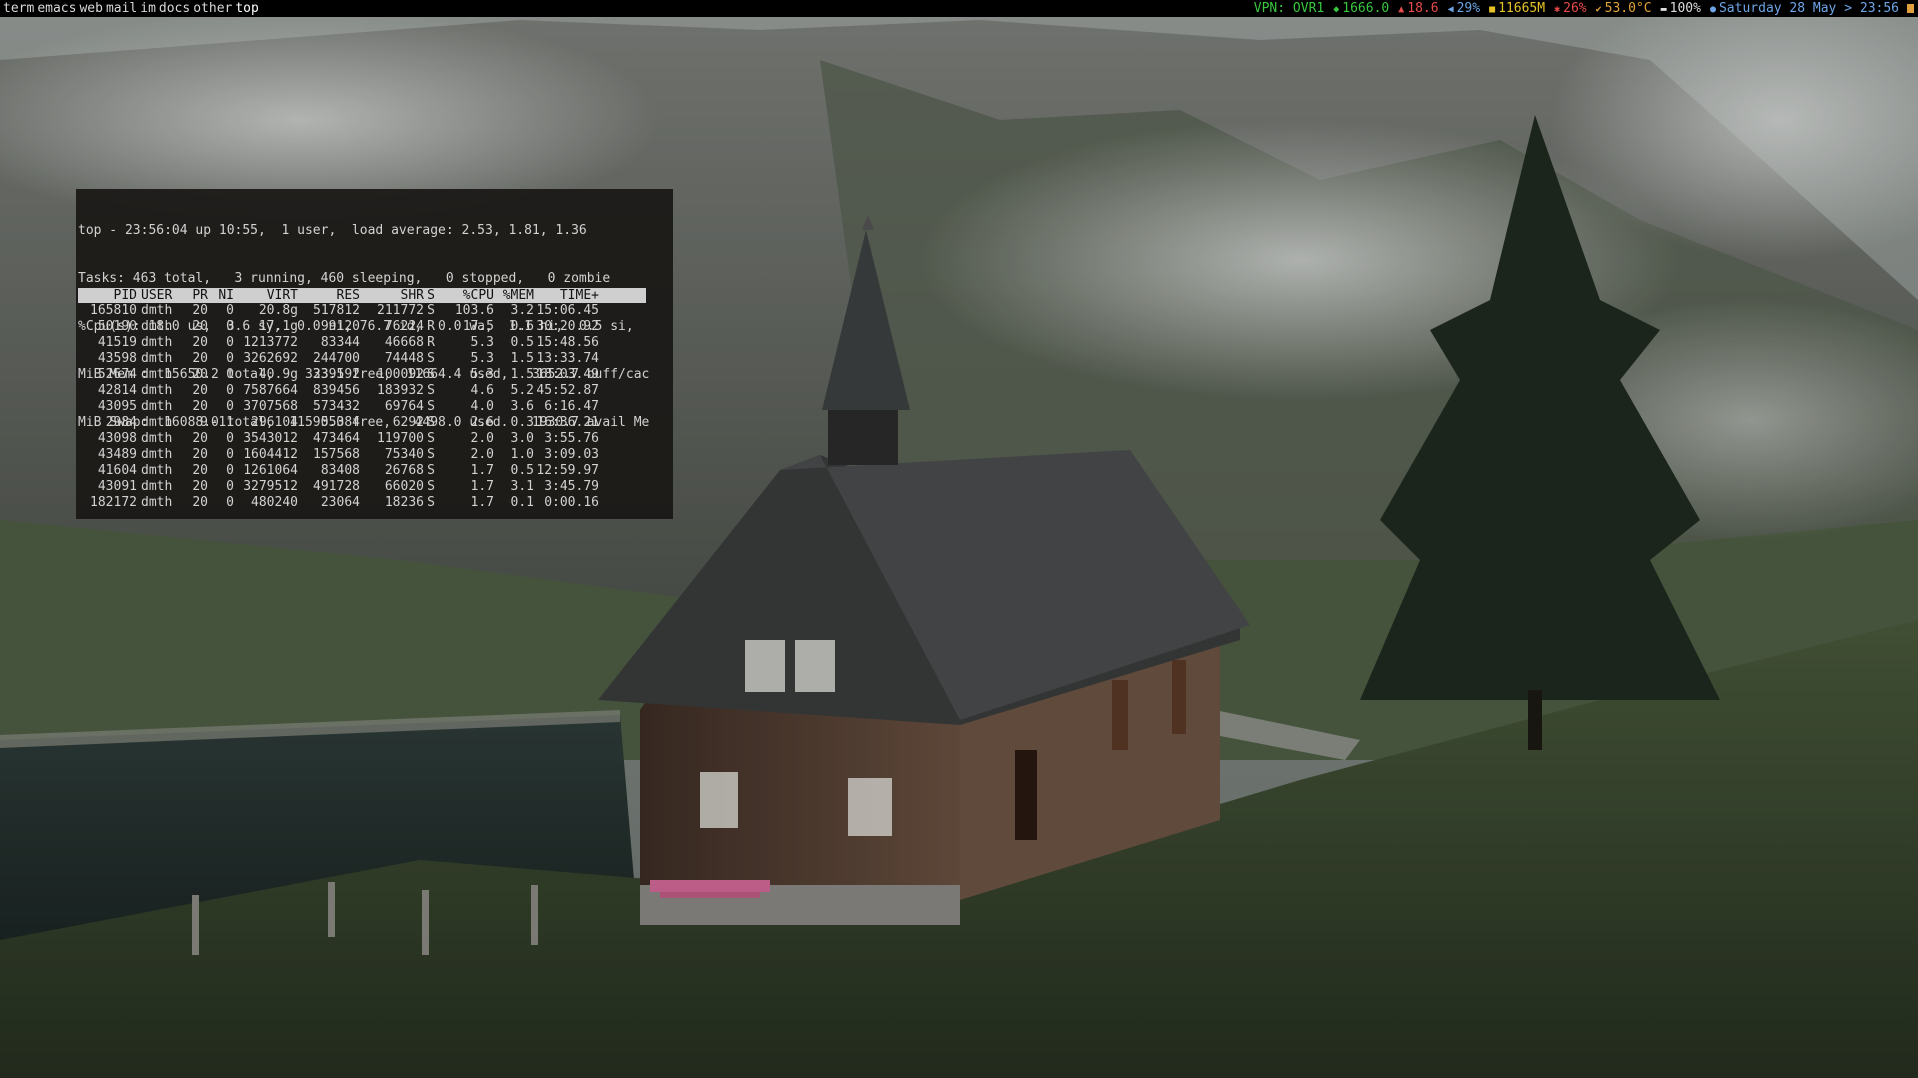  Describe the element at coordinates (156, 295) in the screenshot. I see `column-header-user: USER` at that location.